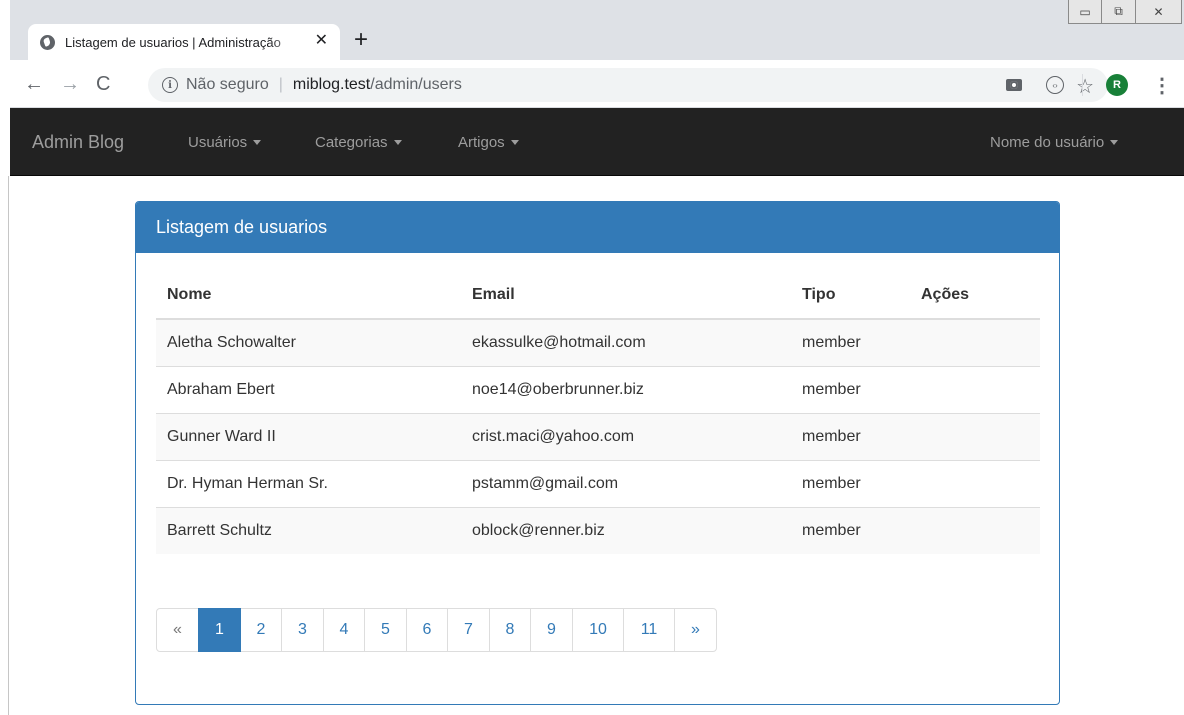 Image resolution: width=1184 pixels, height=715 pixels. What do you see at coordinates (626, 296) in the screenshot?
I see `column-header-email: Email` at bounding box center [626, 296].